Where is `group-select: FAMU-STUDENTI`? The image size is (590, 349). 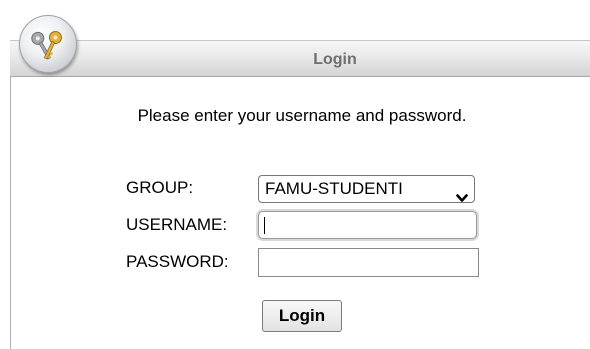 group-select: FAMU-STUDENTI is located at coordinates (366, 189).